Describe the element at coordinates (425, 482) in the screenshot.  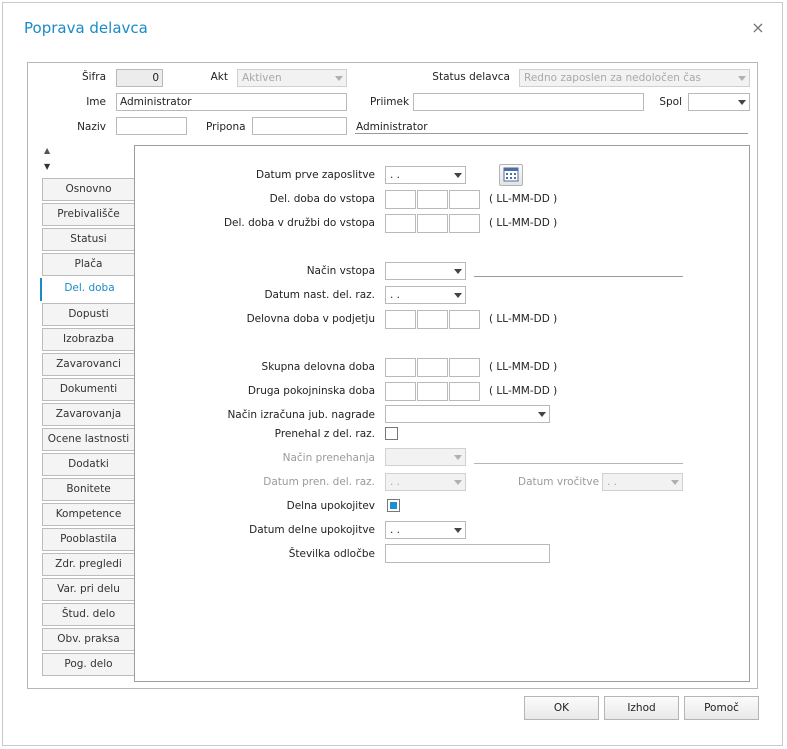
I see `datum-pren-picker: . .` at that location.